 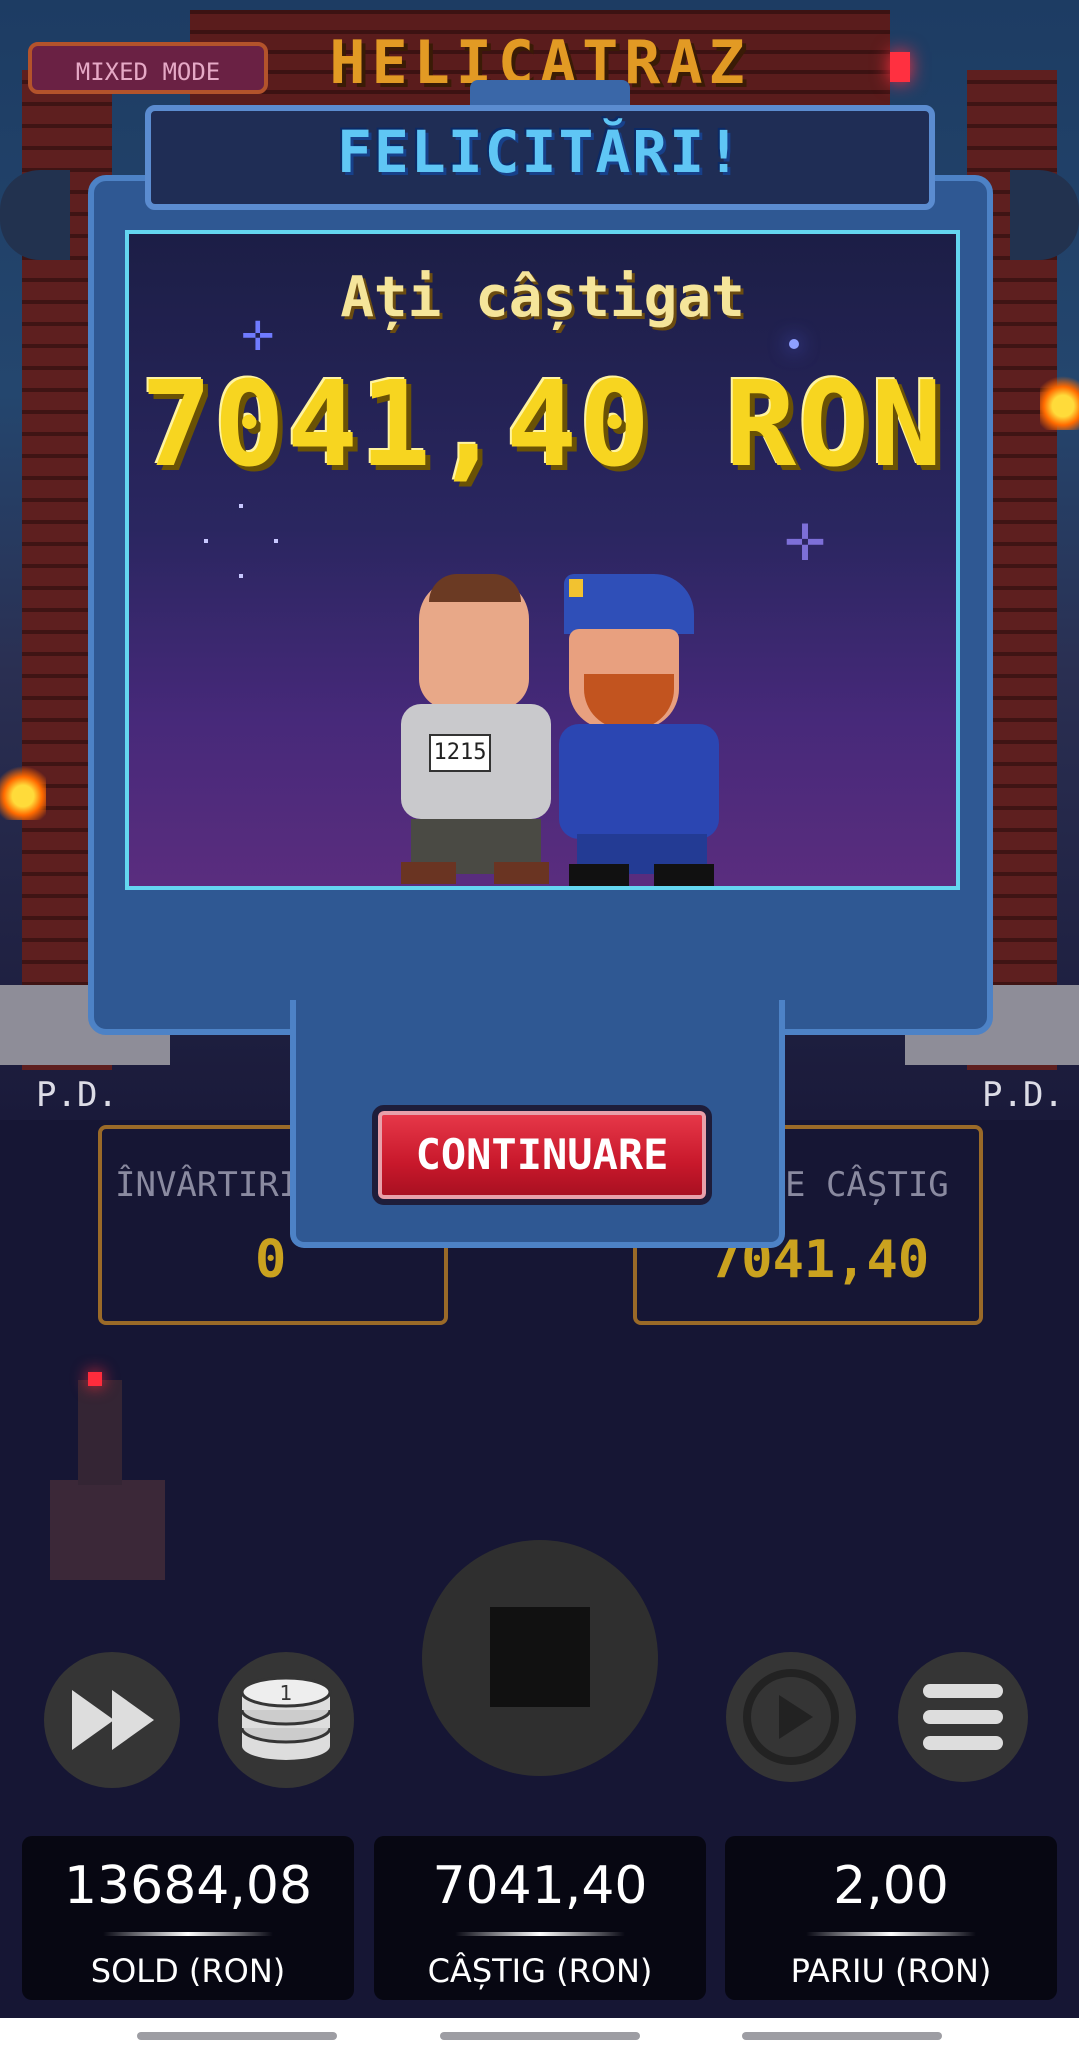 What do you see at coordinates (23, 790) in the screenshot?
I see `fire-left` at bounding box center [23, 790].